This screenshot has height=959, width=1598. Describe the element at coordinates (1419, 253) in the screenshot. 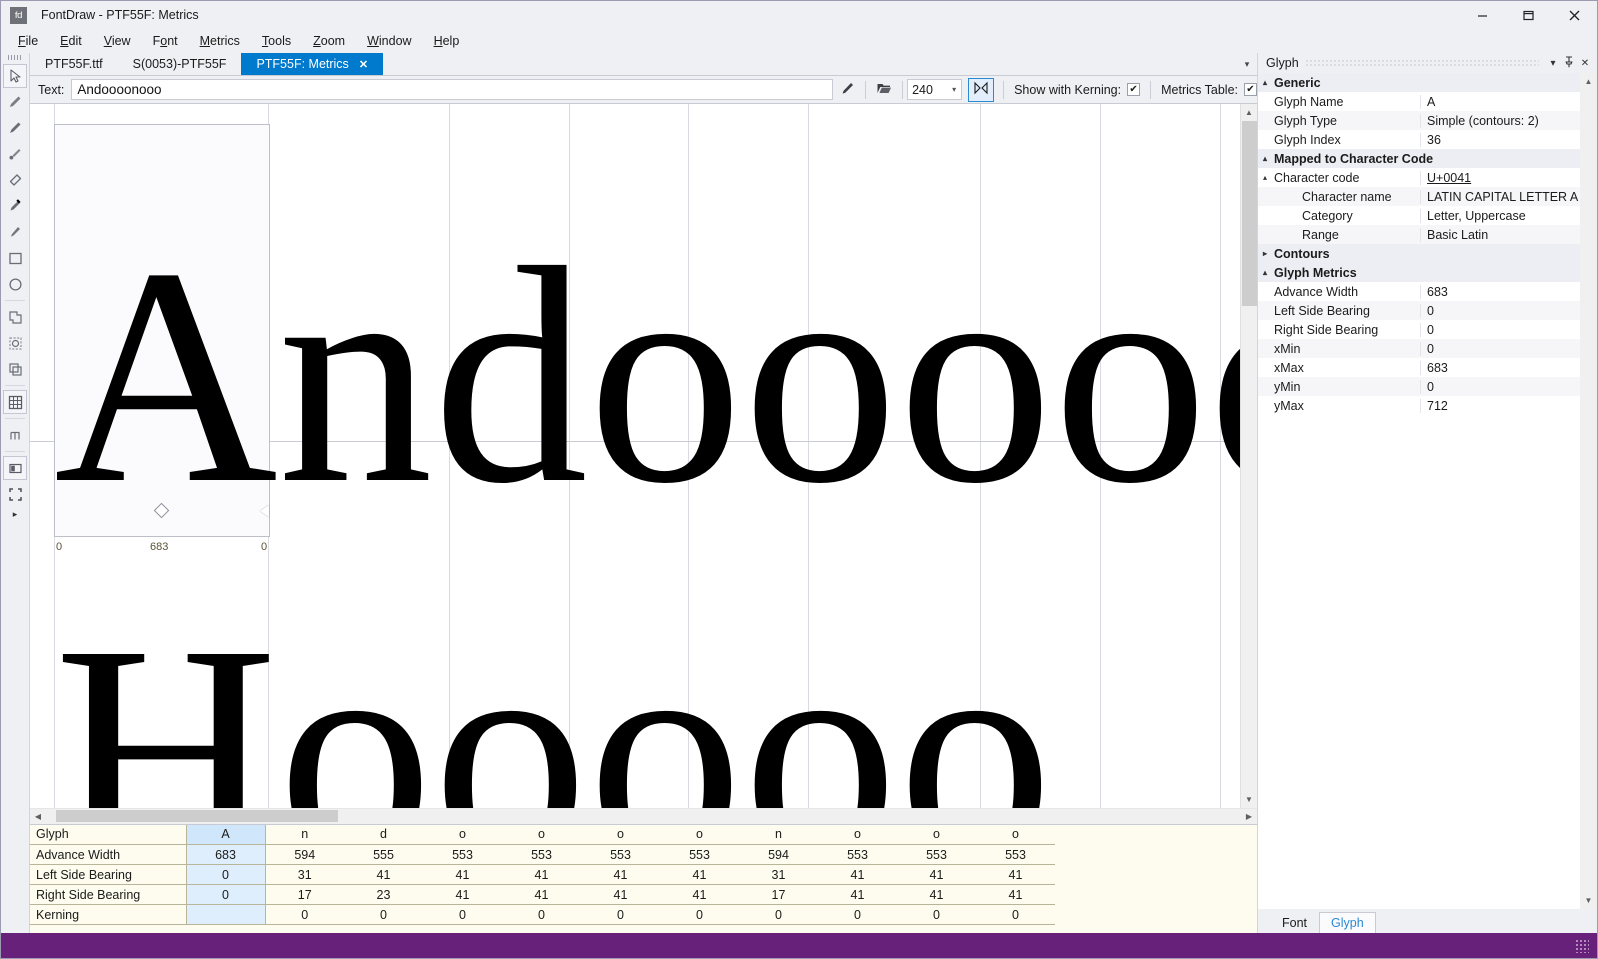

I see `property-group-contours: ▸ Contours` at that location.